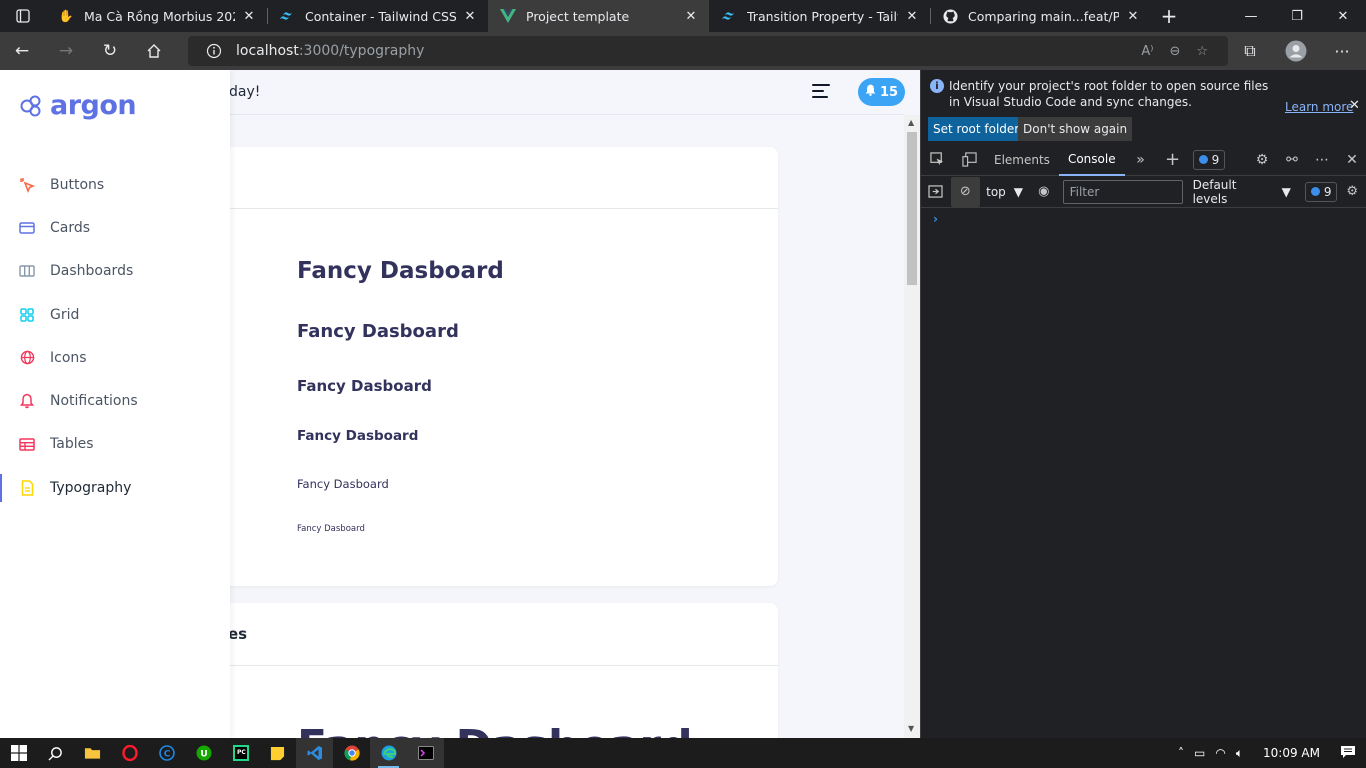 This screenshot has height=768, width=1366. Describe the element at coordinates (115, 314) in the screenshot. I see `sidebar-item-grid: Grid` at that location.